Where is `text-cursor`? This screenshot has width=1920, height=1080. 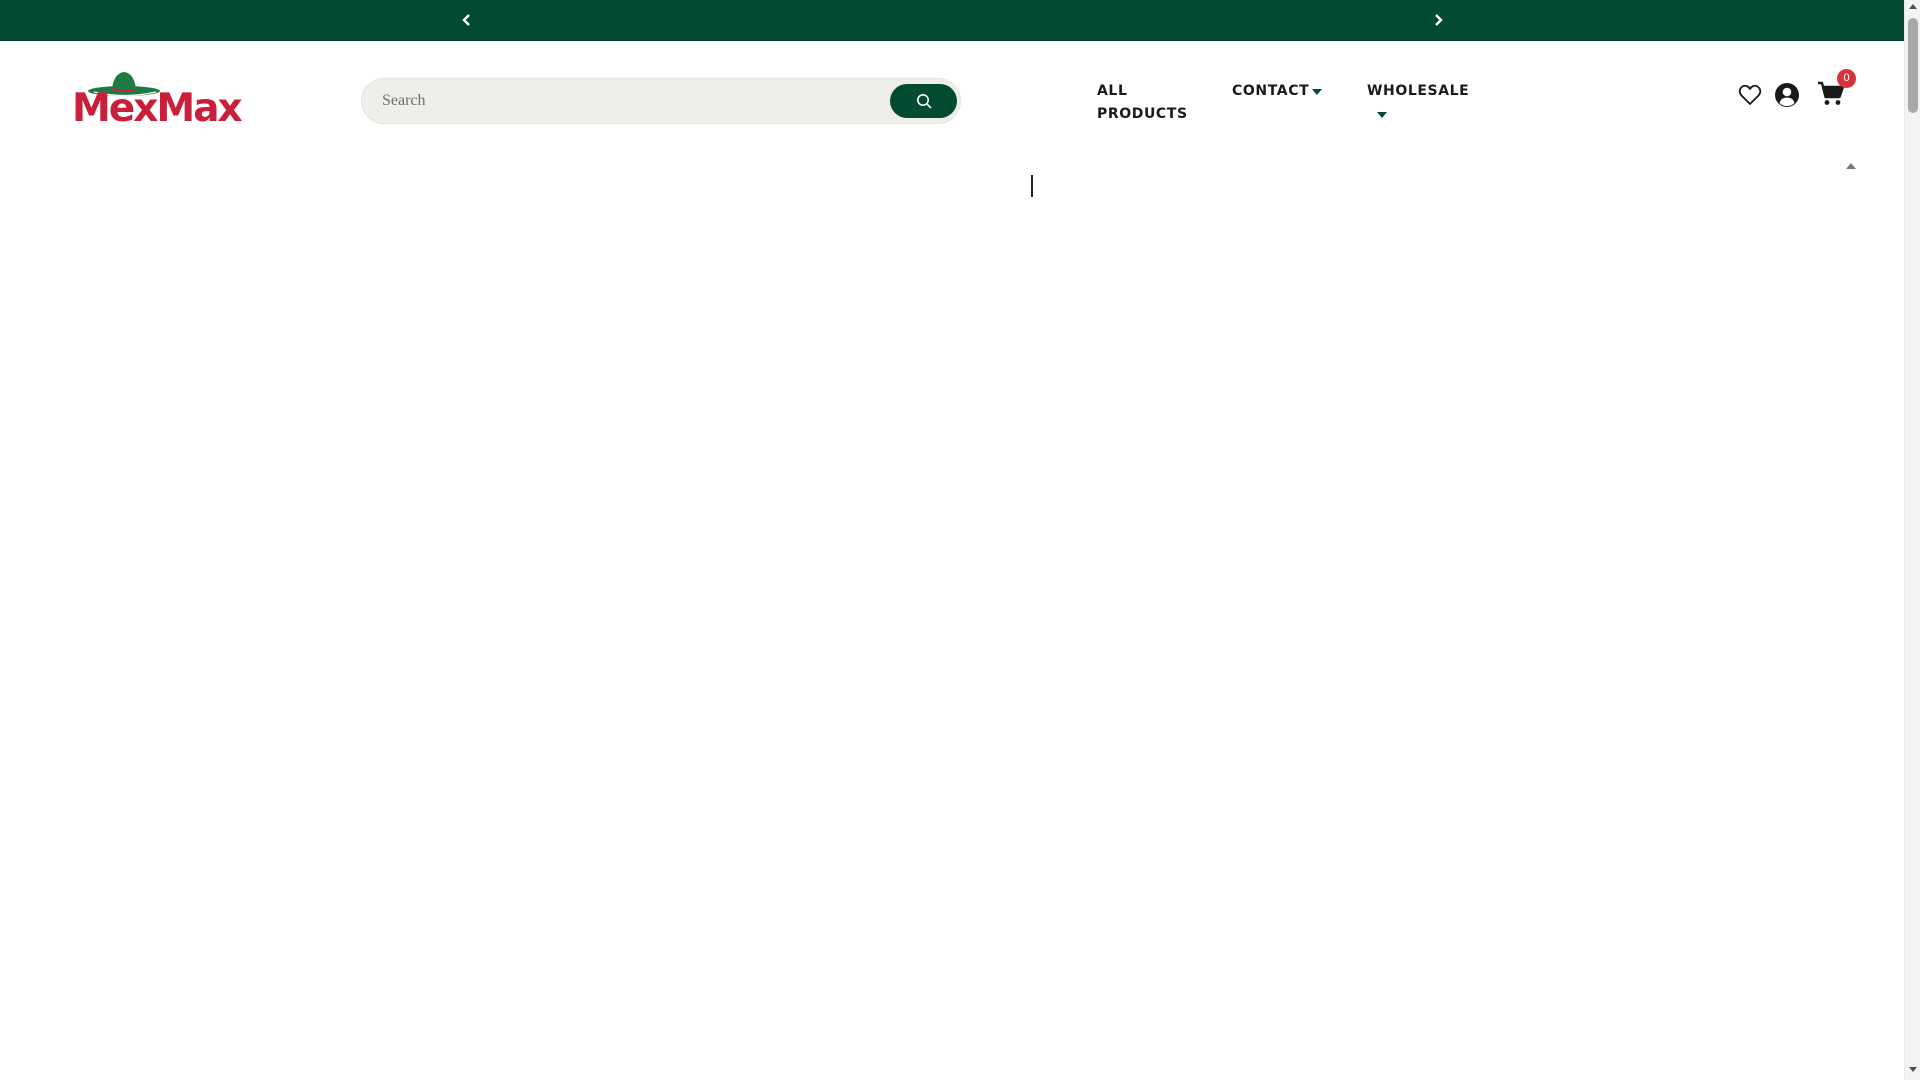
text-cursor is located at coordinates (1032, 186).